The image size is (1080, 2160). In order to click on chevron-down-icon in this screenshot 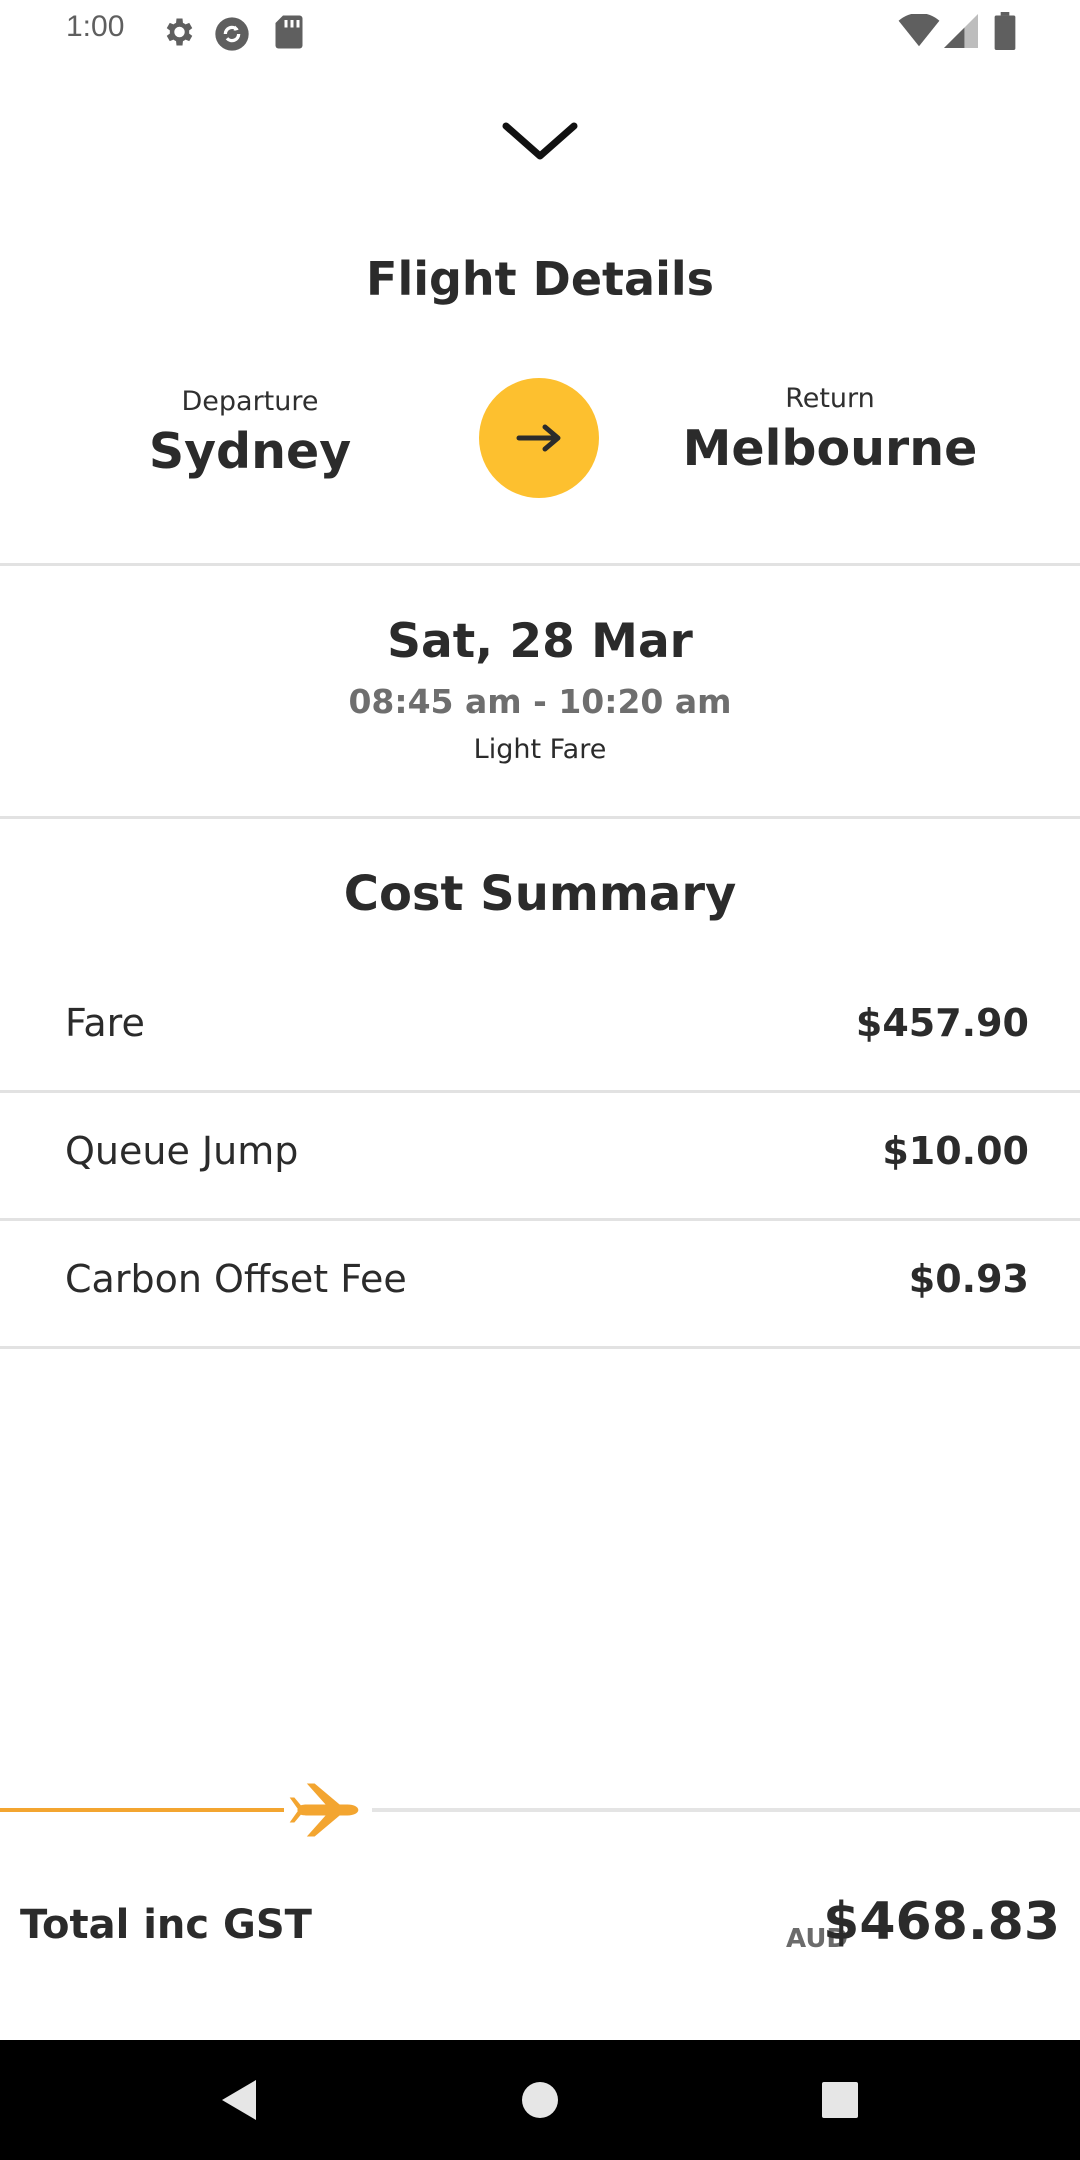, I will do `click(540, 141)`.